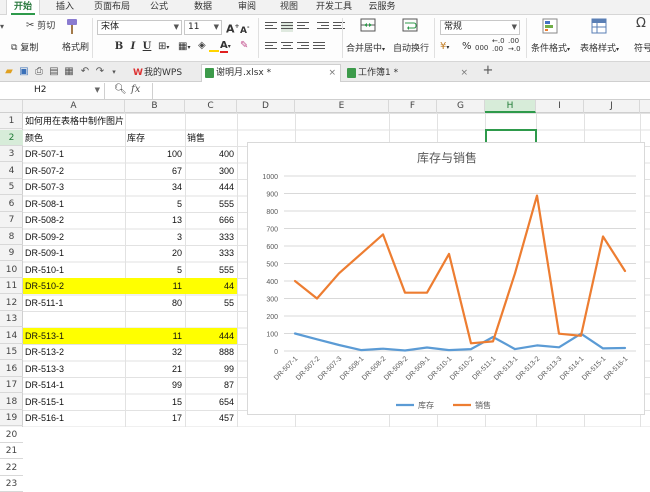  I want to click on cell-color-code: DR-510-2, so click(74, 286).